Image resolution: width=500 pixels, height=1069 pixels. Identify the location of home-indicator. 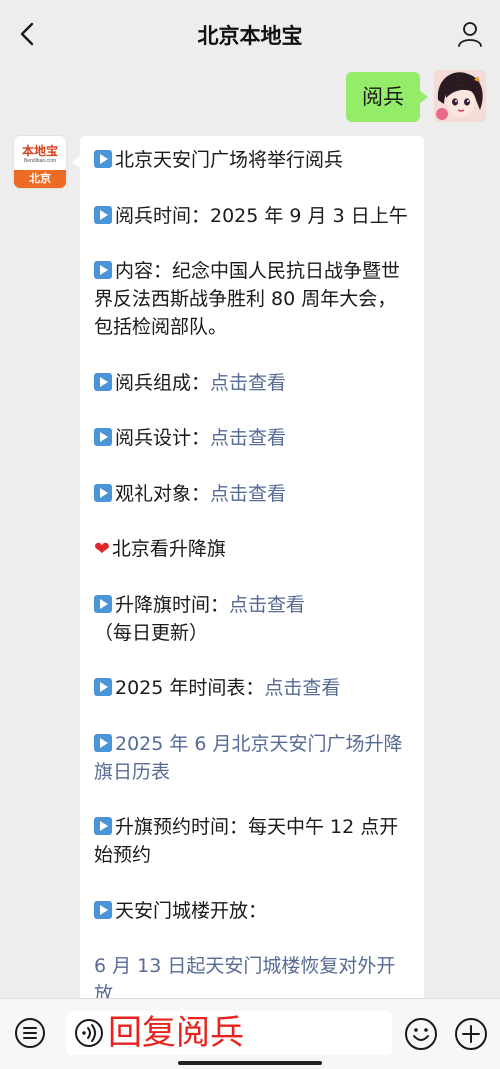
(250, 1063).